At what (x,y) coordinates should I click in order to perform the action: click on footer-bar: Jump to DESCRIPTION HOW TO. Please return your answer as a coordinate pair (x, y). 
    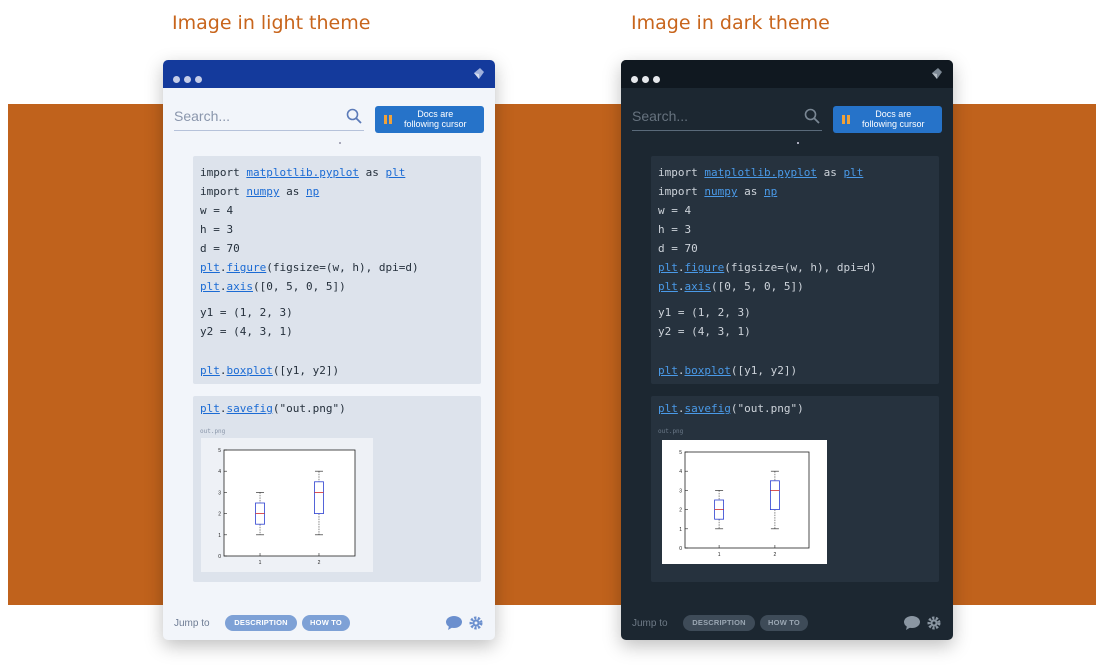
    Looking at the image, I should click on (329, 623).